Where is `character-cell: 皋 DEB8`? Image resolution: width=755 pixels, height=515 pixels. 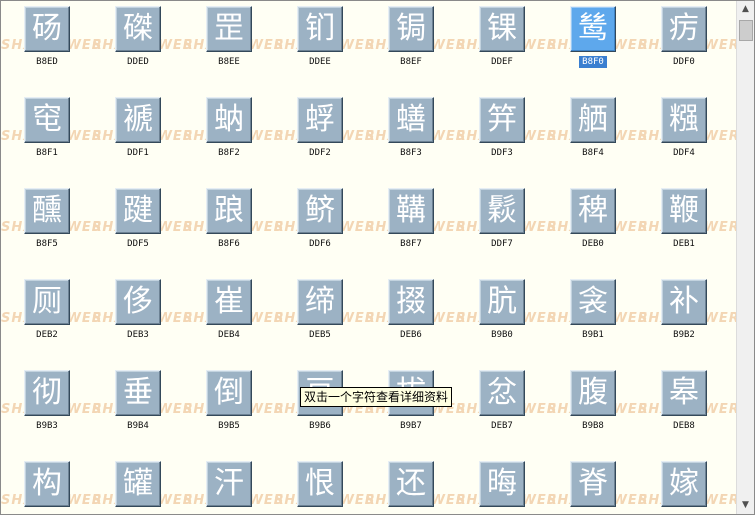 character-cell: 皋 DEB8 is located at coordinates (673, 407).